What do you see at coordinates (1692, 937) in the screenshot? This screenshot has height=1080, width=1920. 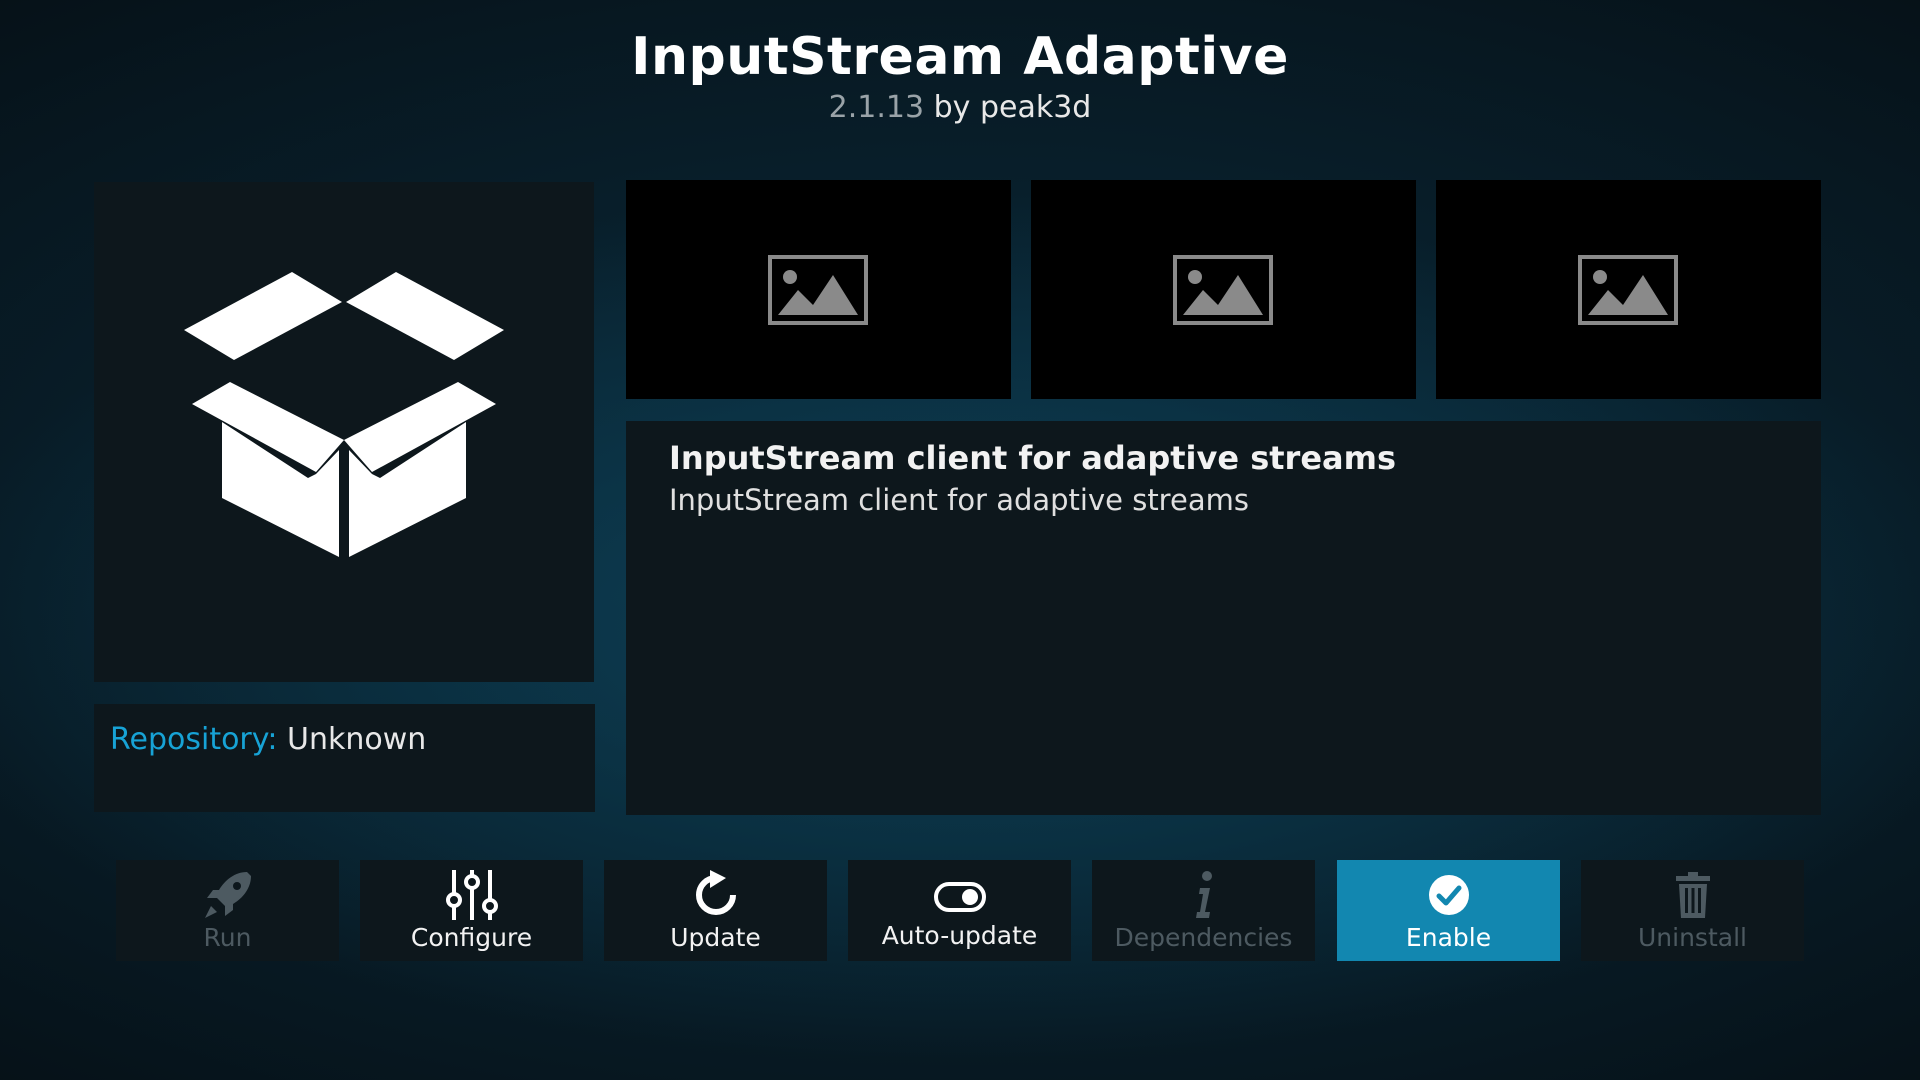 I see `uninstall-button-label: Uninstall` at bounding box center [1692, 937].